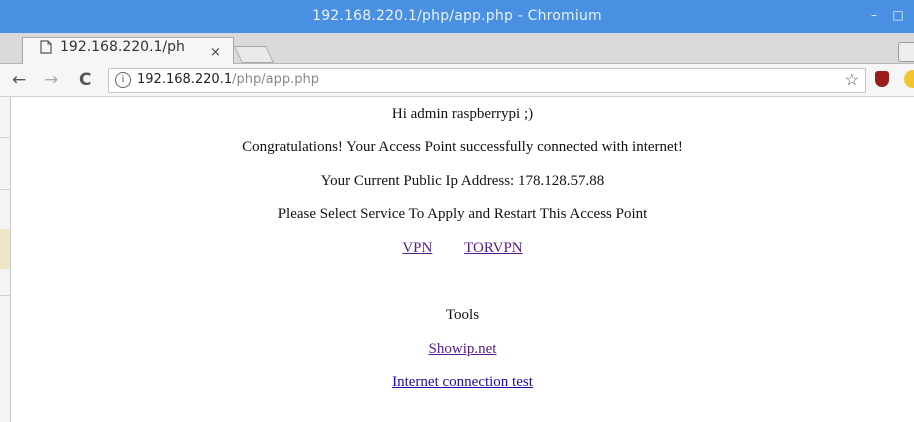 The height and width of the screenshot is (422, 914). What do you see at coordinates (275, 79) in the screenshot?
I see `url-path: /php/app.php` at bounding box center [275, 79].